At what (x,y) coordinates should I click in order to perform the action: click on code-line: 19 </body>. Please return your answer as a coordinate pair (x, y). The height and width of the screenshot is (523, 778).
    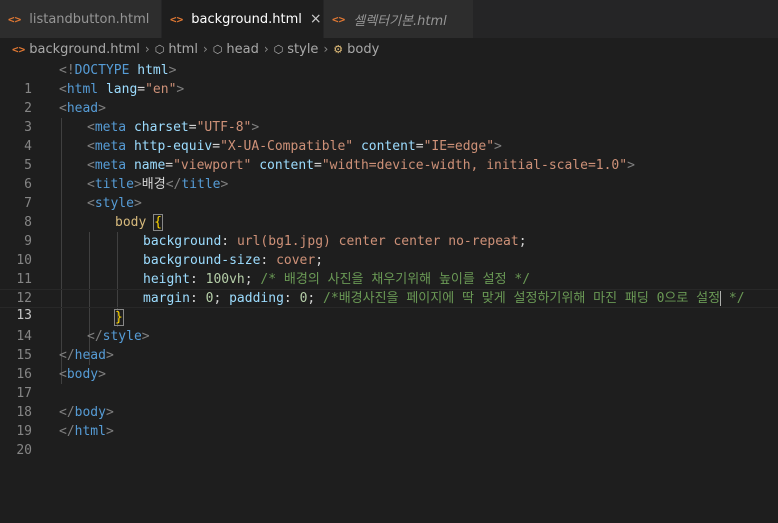
    Looking at the image, I should click on (389, 421).